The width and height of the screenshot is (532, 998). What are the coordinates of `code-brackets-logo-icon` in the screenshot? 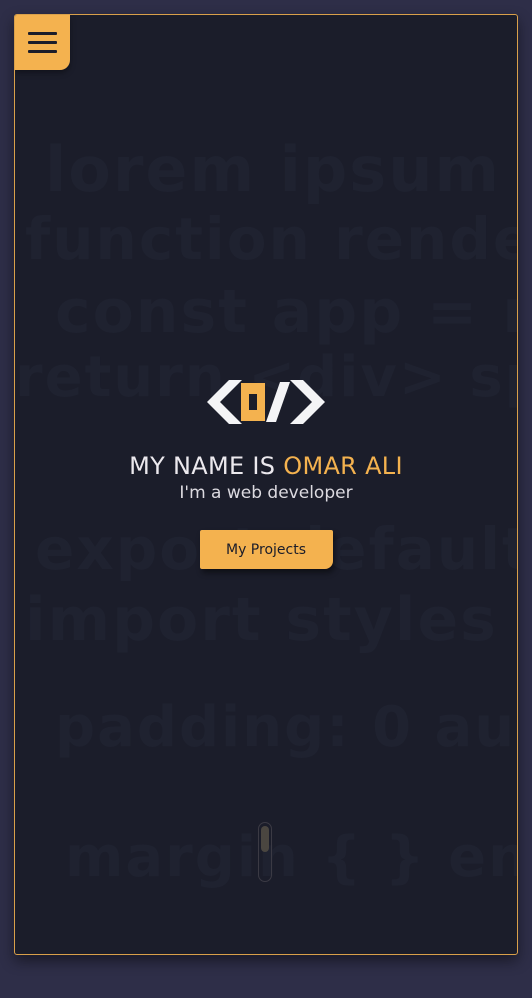 It's located at (266, 402).